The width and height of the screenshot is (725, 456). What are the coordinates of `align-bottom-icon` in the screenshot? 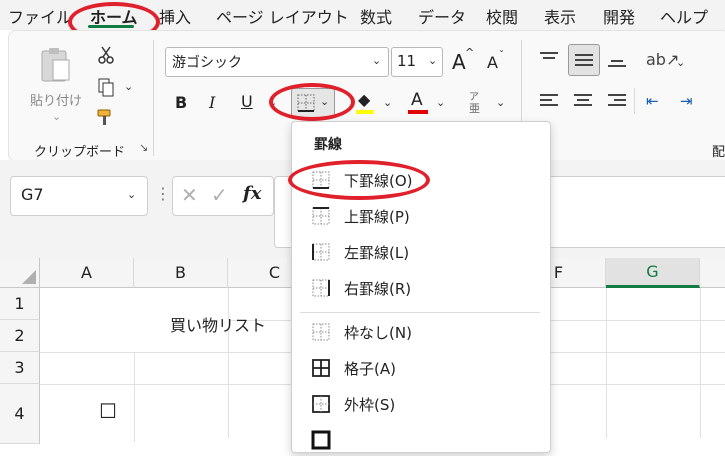 It's located at (617, 63).